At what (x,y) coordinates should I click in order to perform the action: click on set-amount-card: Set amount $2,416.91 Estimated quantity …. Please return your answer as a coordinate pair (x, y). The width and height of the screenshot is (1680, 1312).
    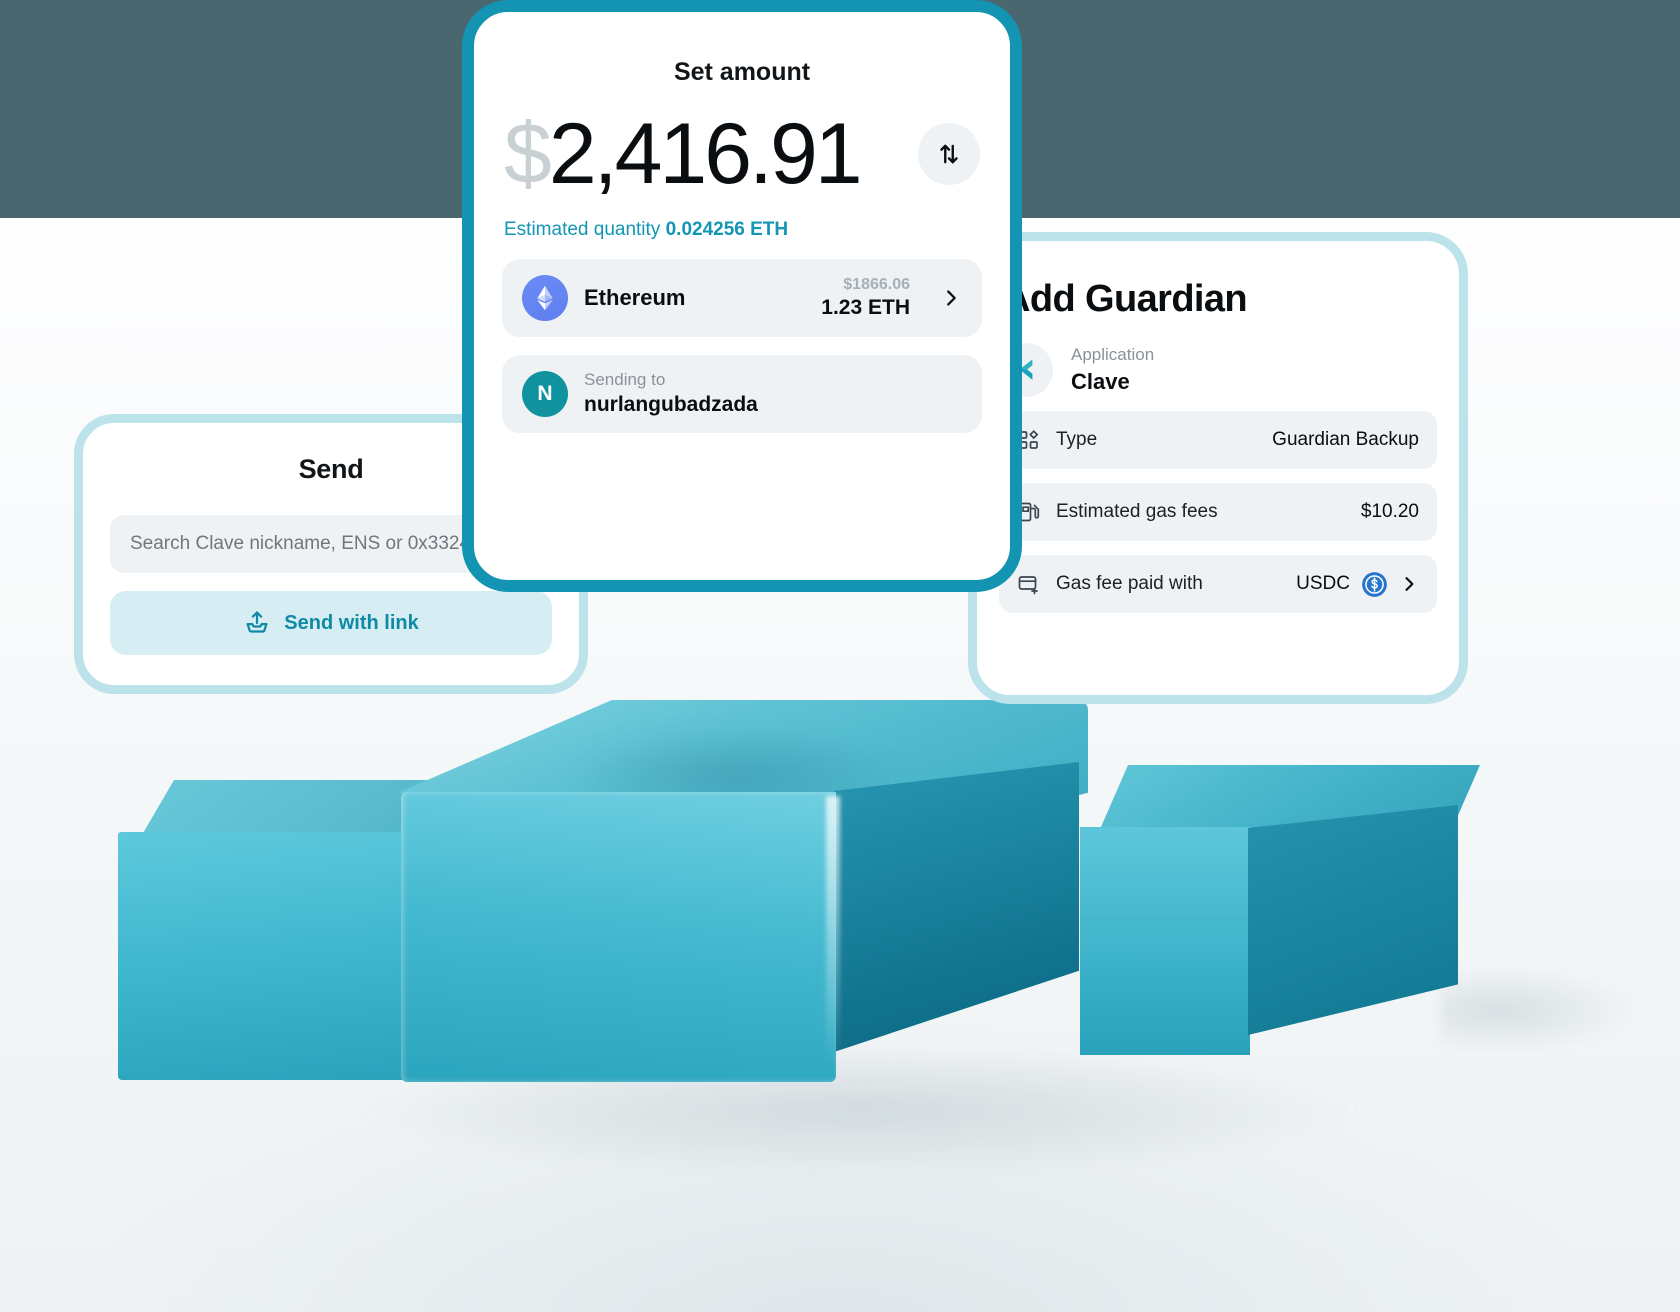
    Looking at the image, I should click on (742, 296).